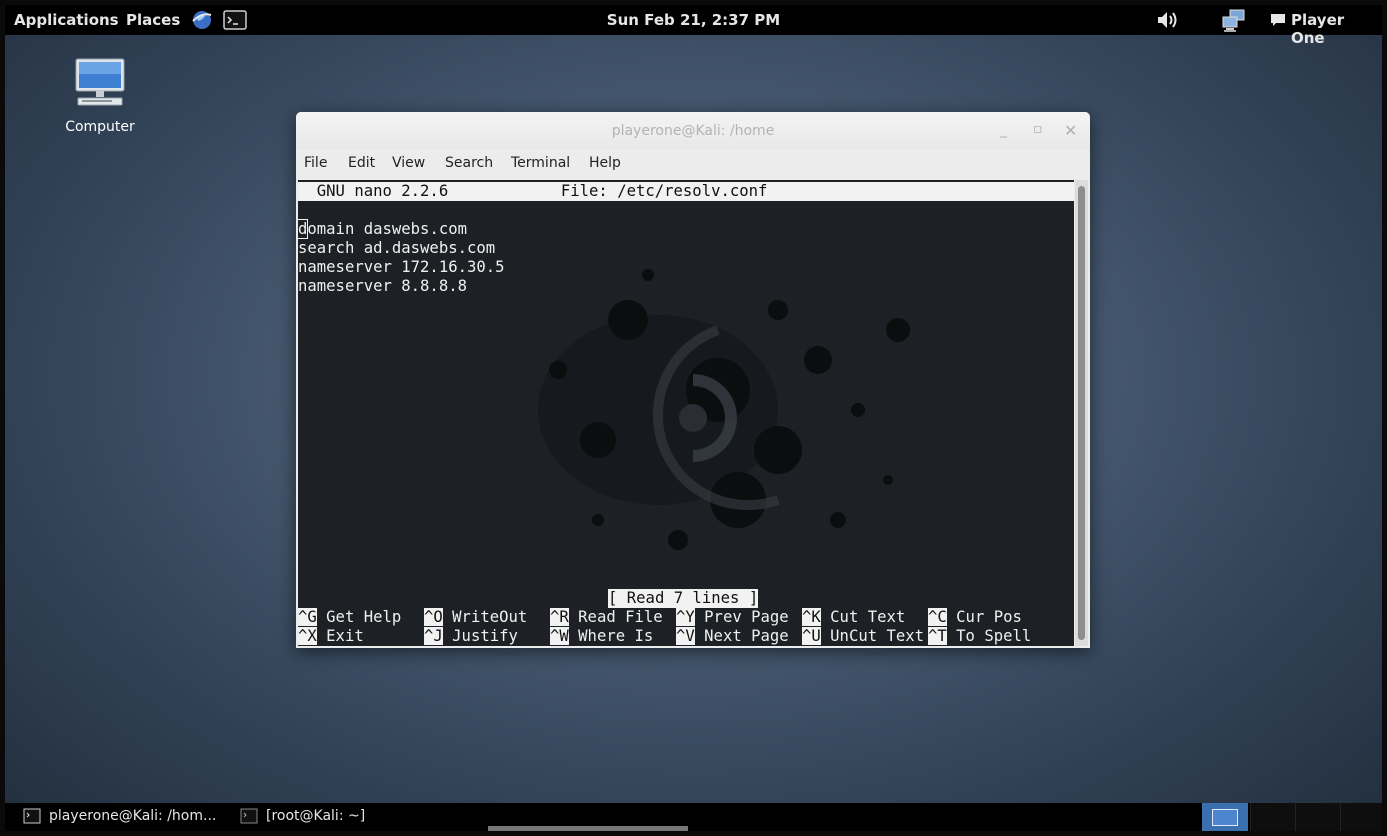 This screenshot has height=836, width=1387. Describe the element at coordinates (480, 636) in the screenshot. I see `shortcut-label: Justify` at that location.